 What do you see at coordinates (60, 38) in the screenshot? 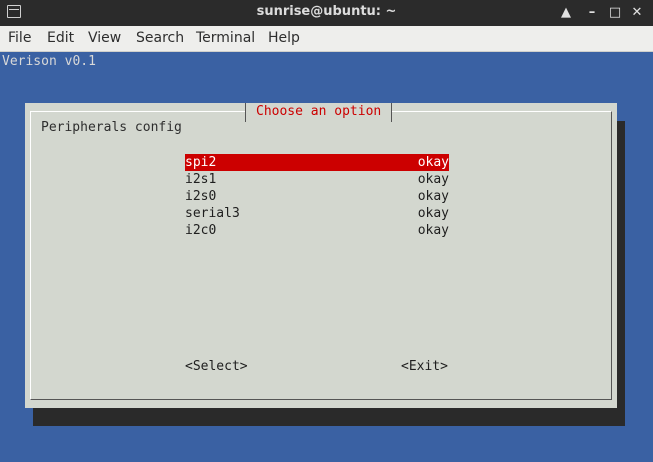
I see `menu-edit: Edit` at bounding box center [60, 38].